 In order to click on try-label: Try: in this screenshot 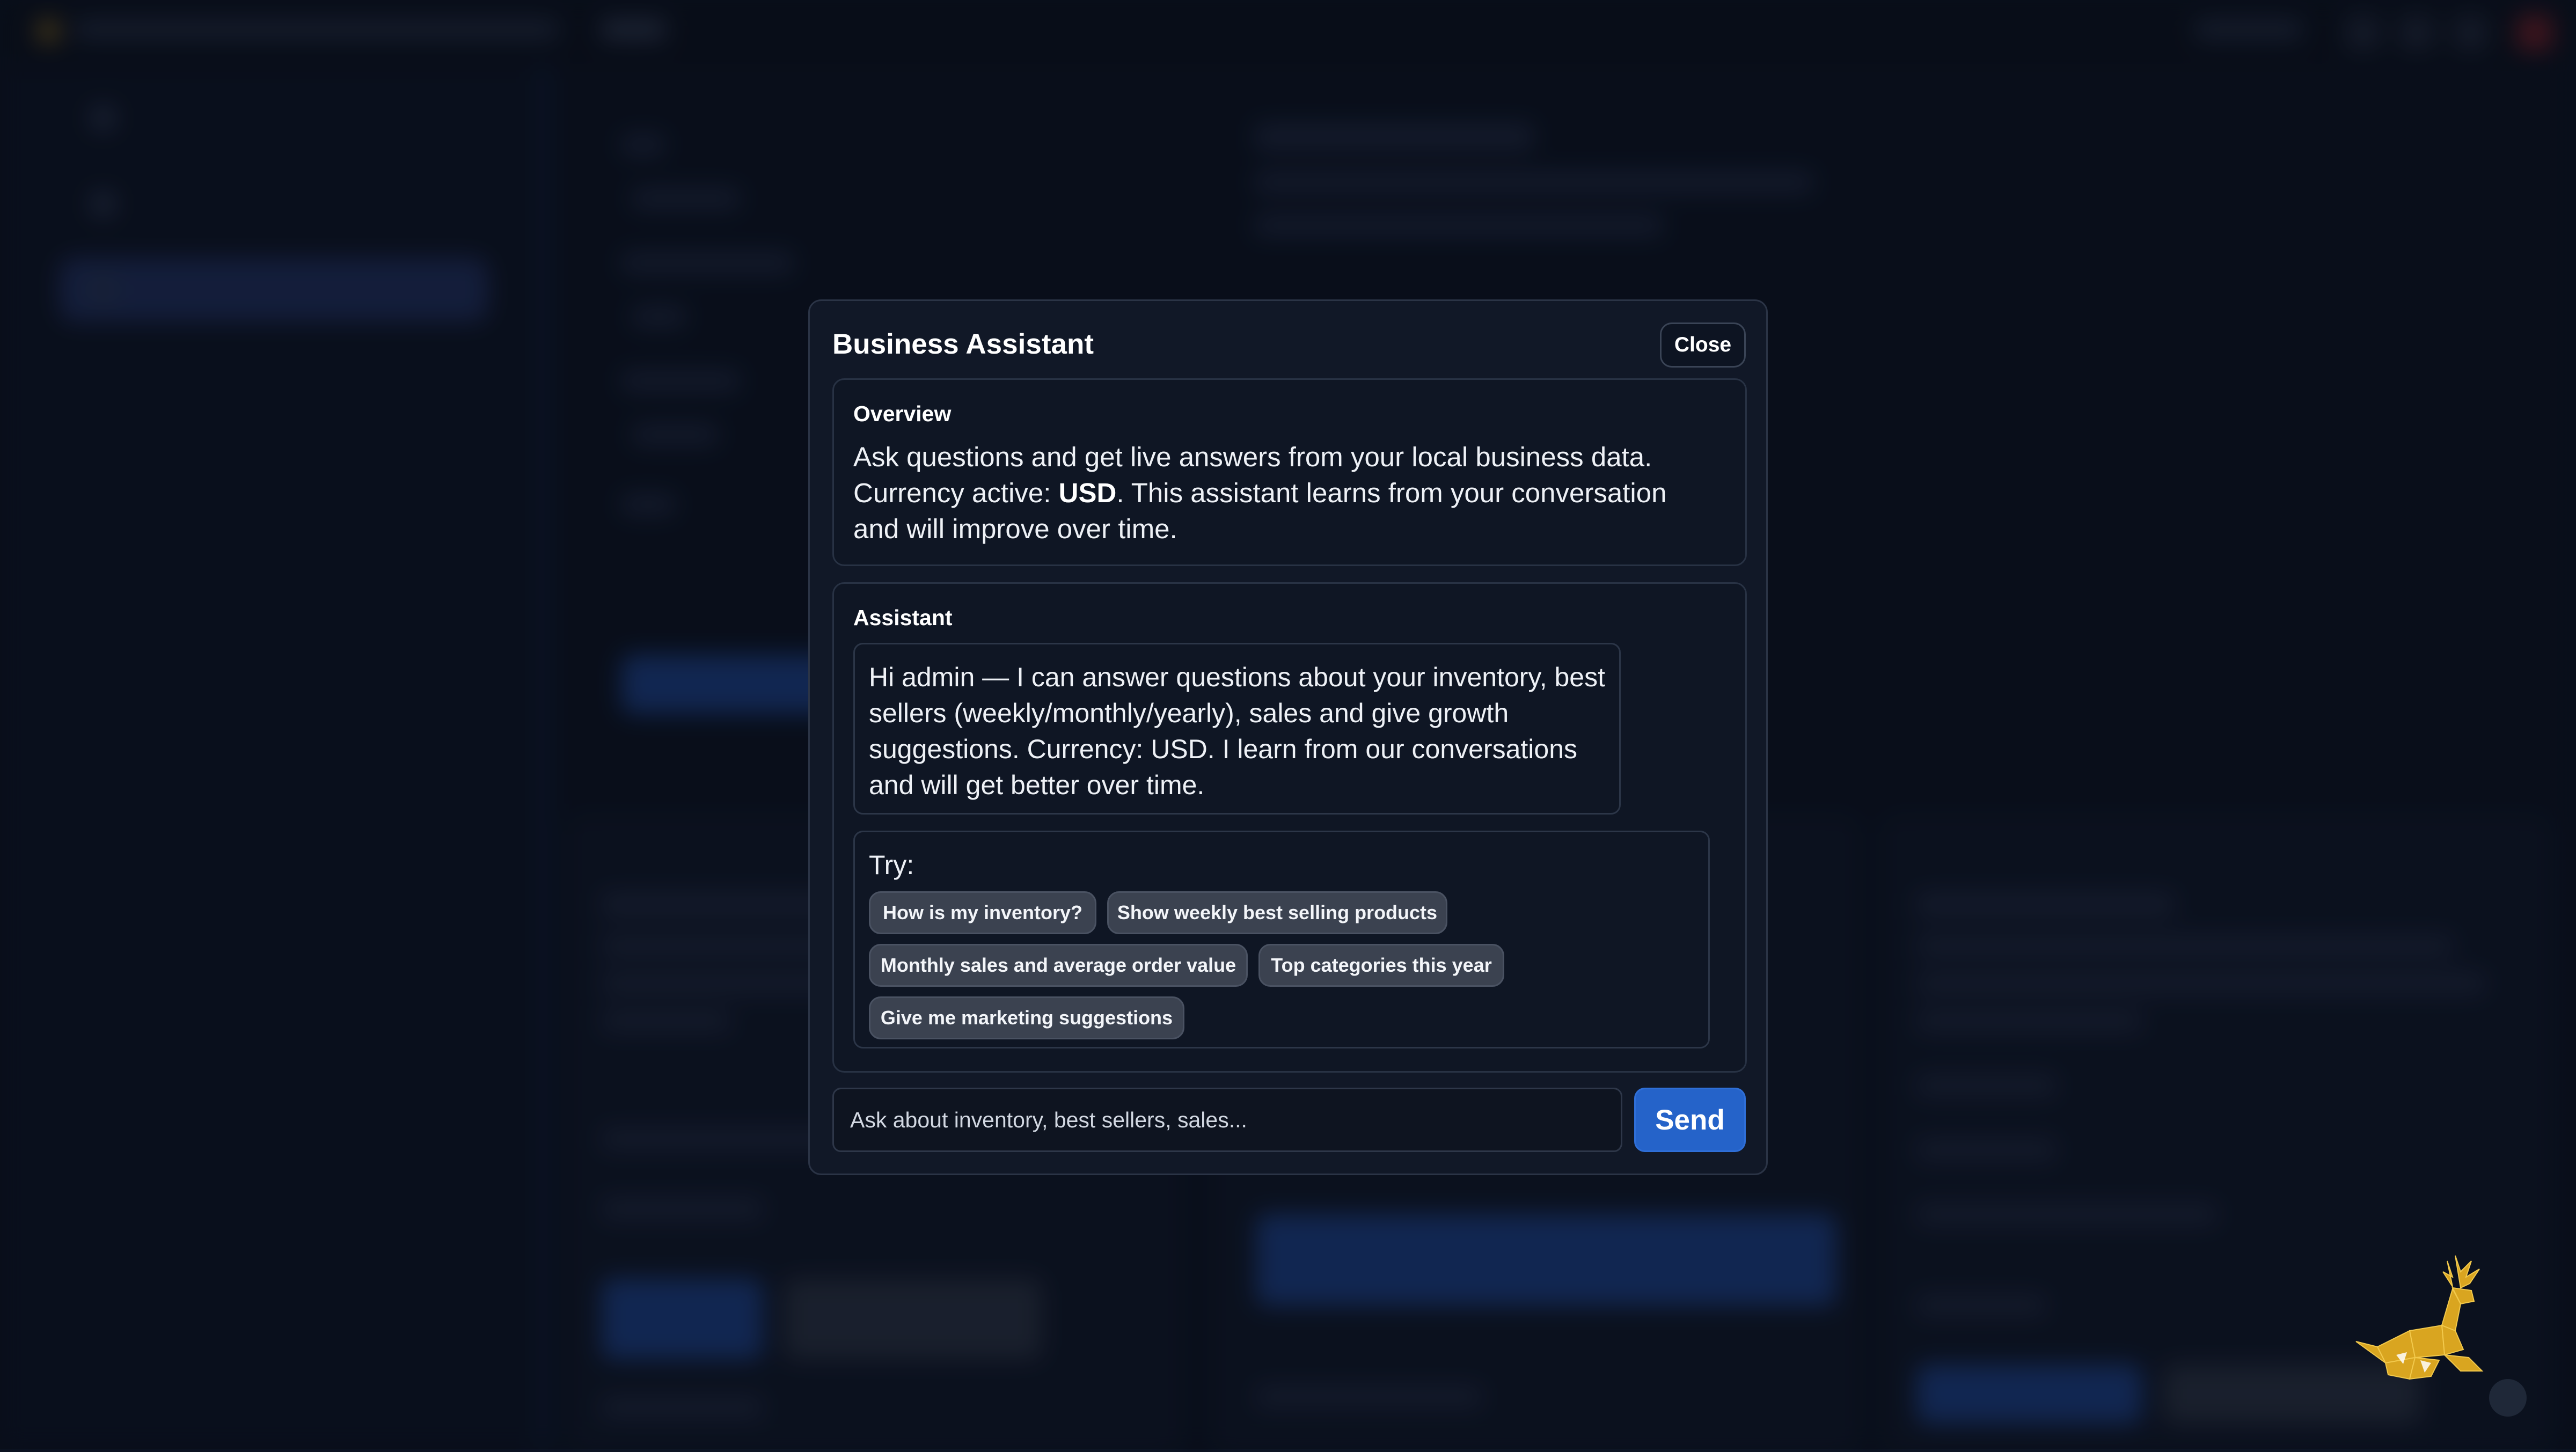, I will do `click(891, 865)`.